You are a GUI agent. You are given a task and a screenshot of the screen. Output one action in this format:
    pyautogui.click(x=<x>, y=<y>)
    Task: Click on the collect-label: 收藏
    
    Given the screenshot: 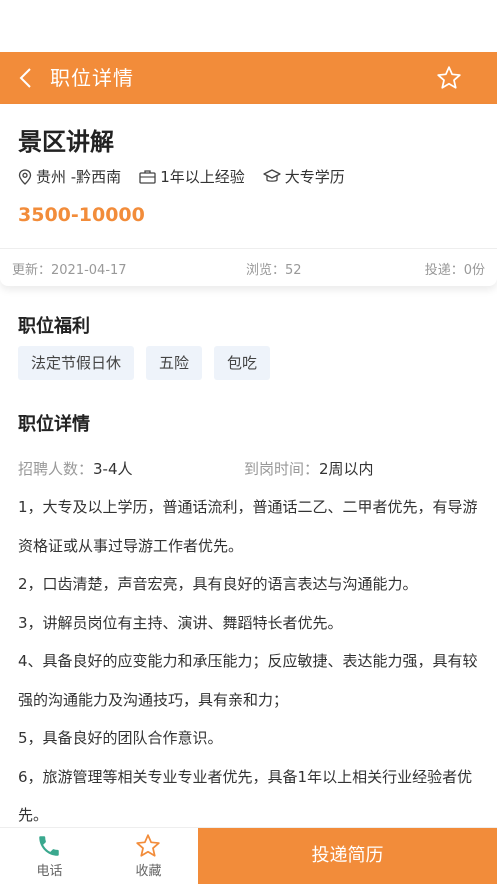 What is the action you would take?
    pyautogui.click(x=148, y=871)
    